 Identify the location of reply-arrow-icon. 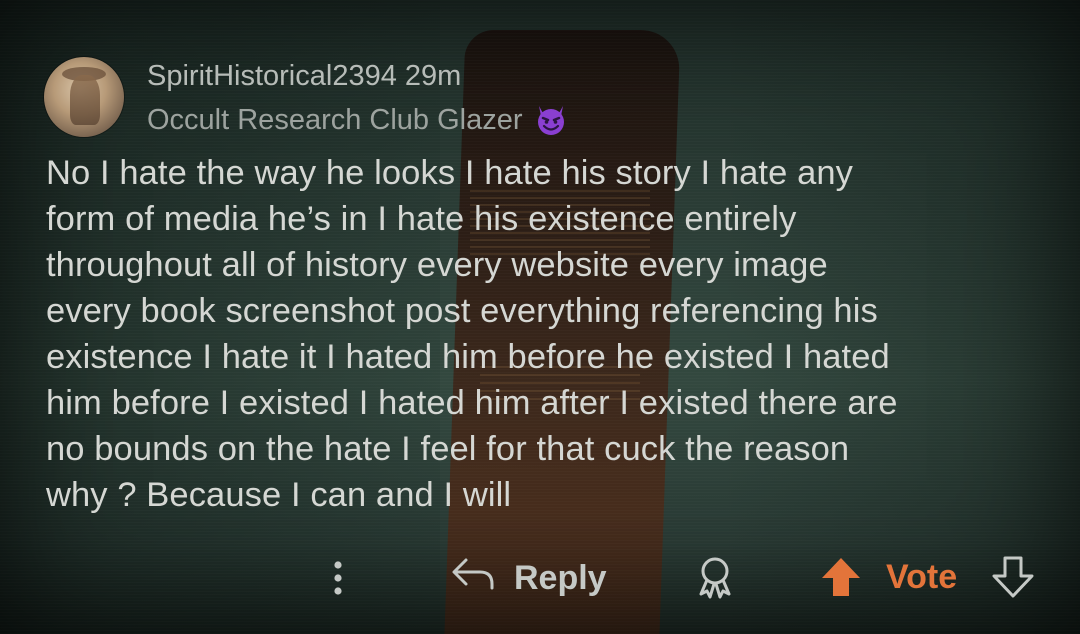
(473, 578).